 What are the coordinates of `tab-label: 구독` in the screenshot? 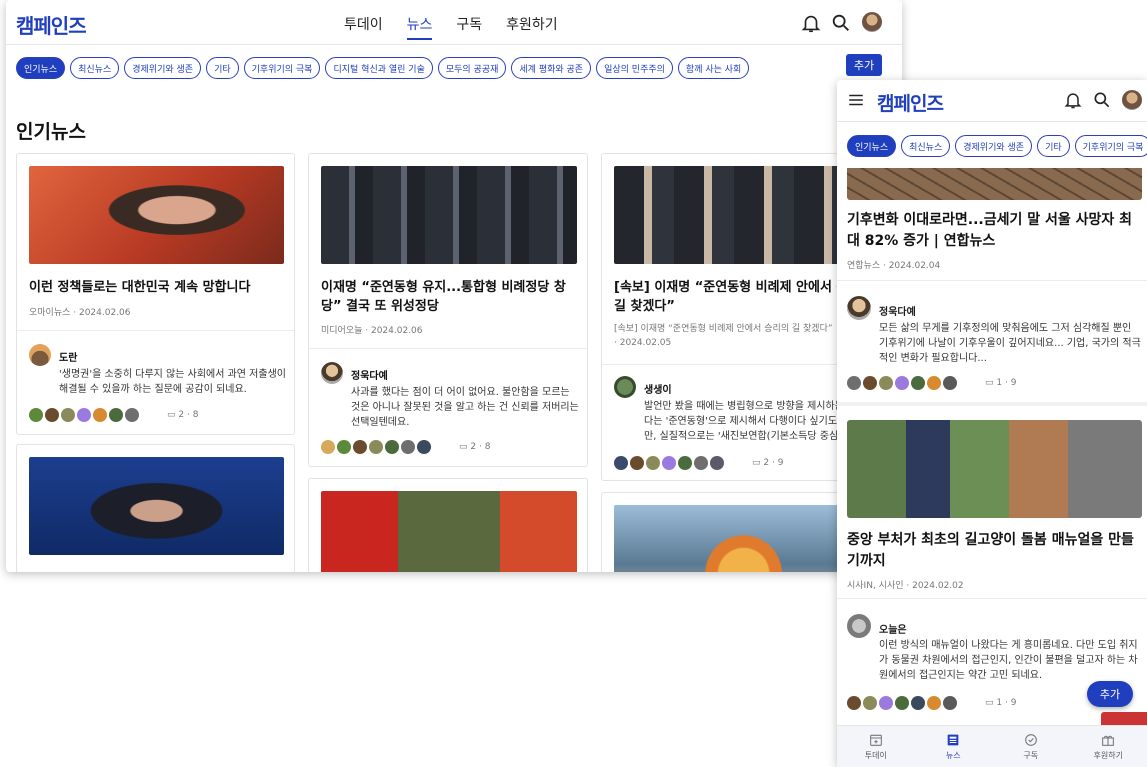 It's located at (1031, 755).